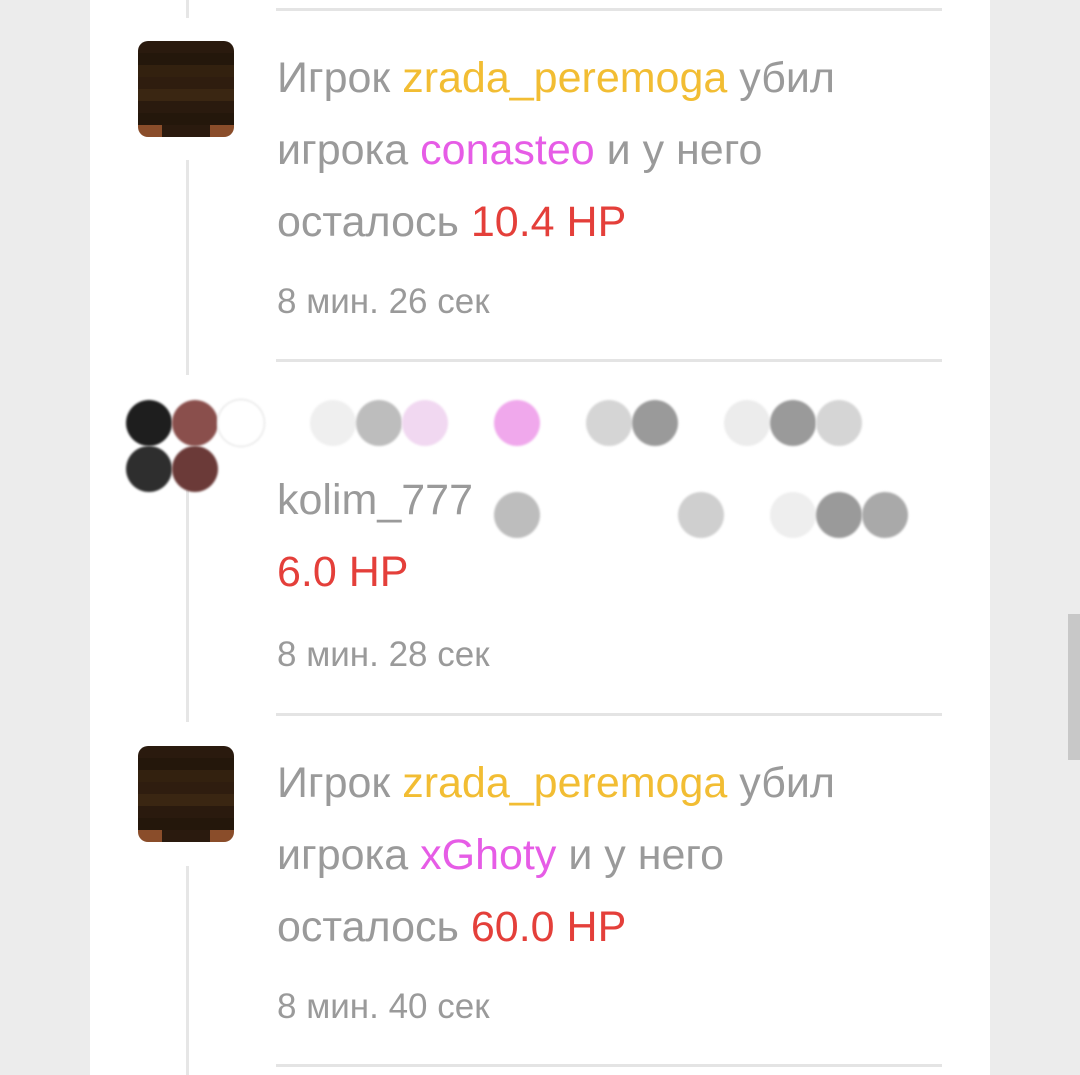 The width and height of the screenshot is (1080, 1075). I want to click on entry-timestamp: 8 мин. 28 сек, so click(383, 654).